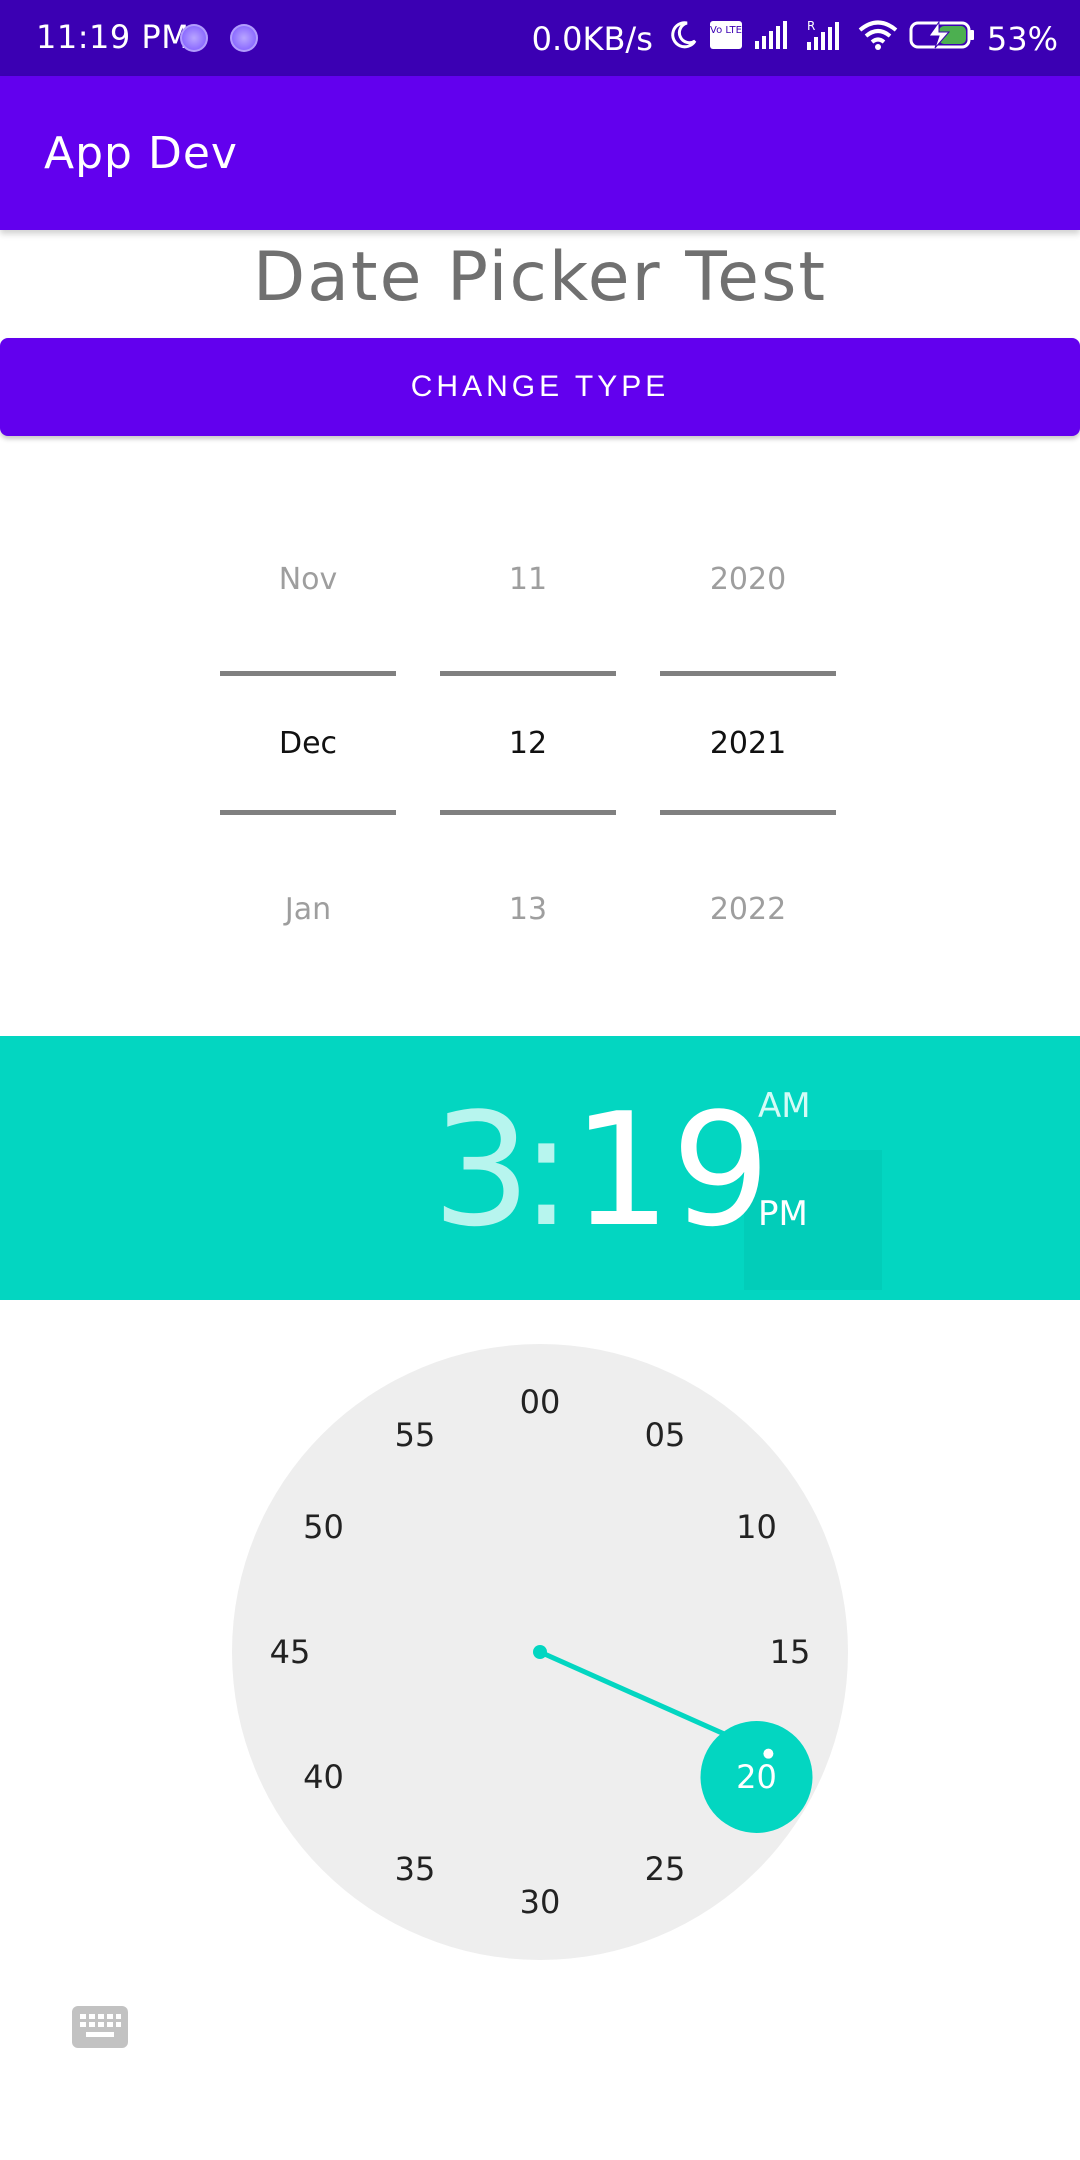 Image resolution: width=1080 pixels, height=2160 pixels. What do you see at coordinates (540, 1902) in the screenshot?
I see `clock-number-30: 30` at bounding box center [540, 1902].